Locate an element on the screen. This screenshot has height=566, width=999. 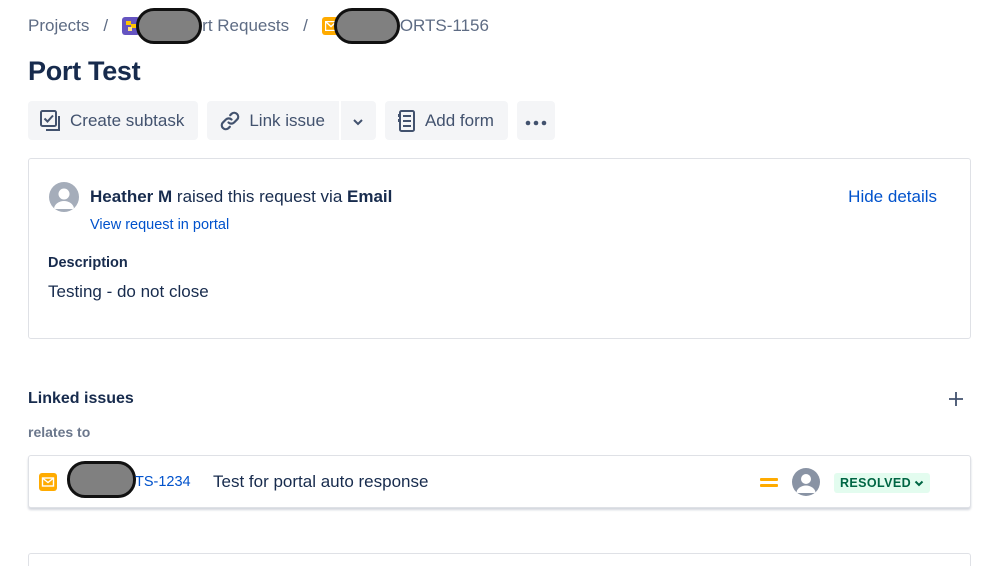
priority-medium-icon is located at coordinates (769, 482).